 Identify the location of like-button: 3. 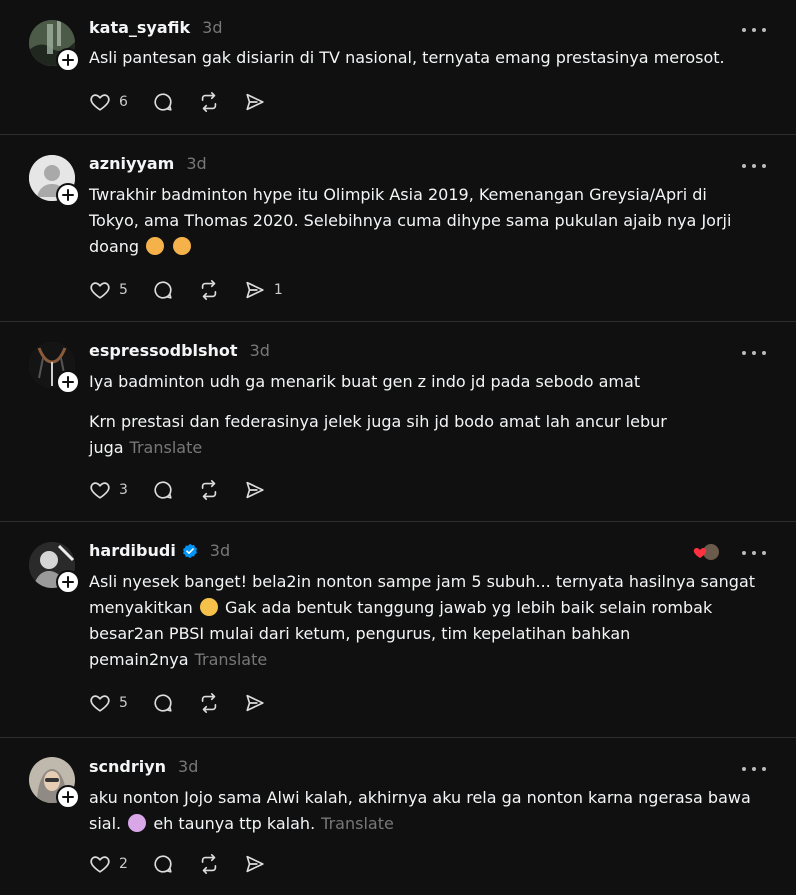
(108, 490).